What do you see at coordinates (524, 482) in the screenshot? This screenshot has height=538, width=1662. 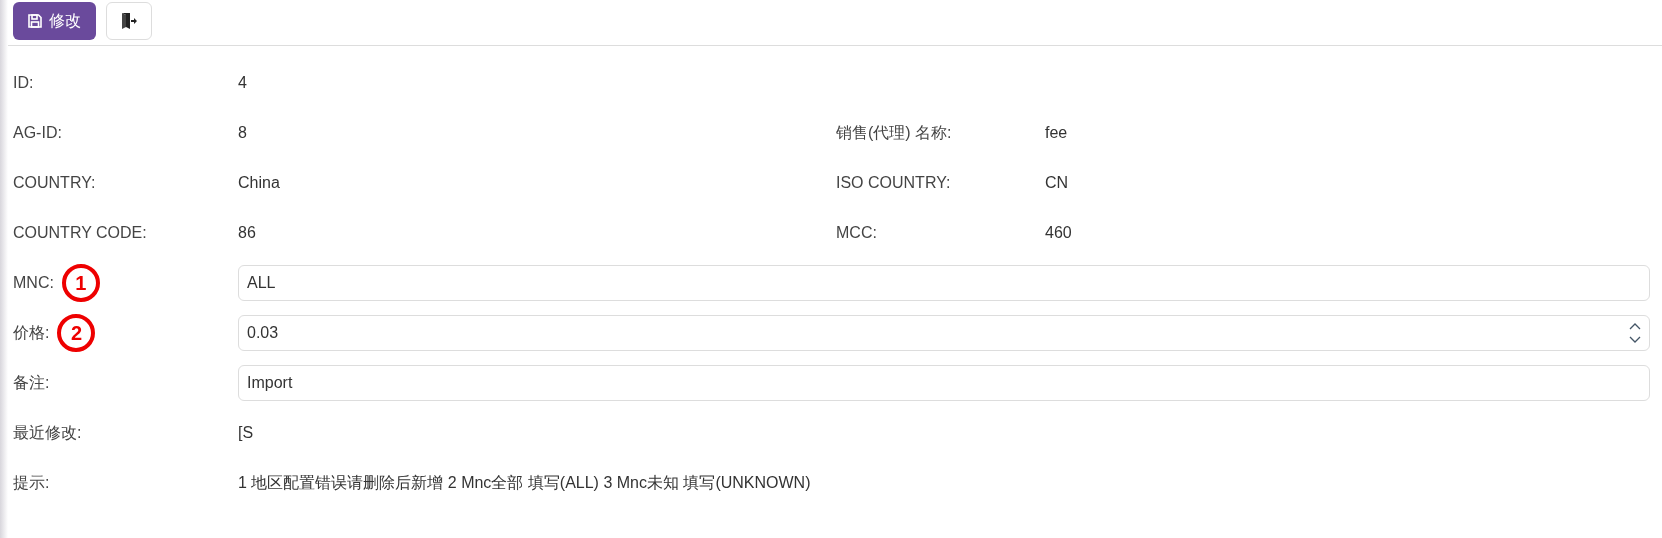 I see `field-value: 1 地区配置错误请删除后新增 2 Mnc全部 填写(ALL) 3 Mnc未知 填写(UNKNOWN)` at bounding box center [524, 482].